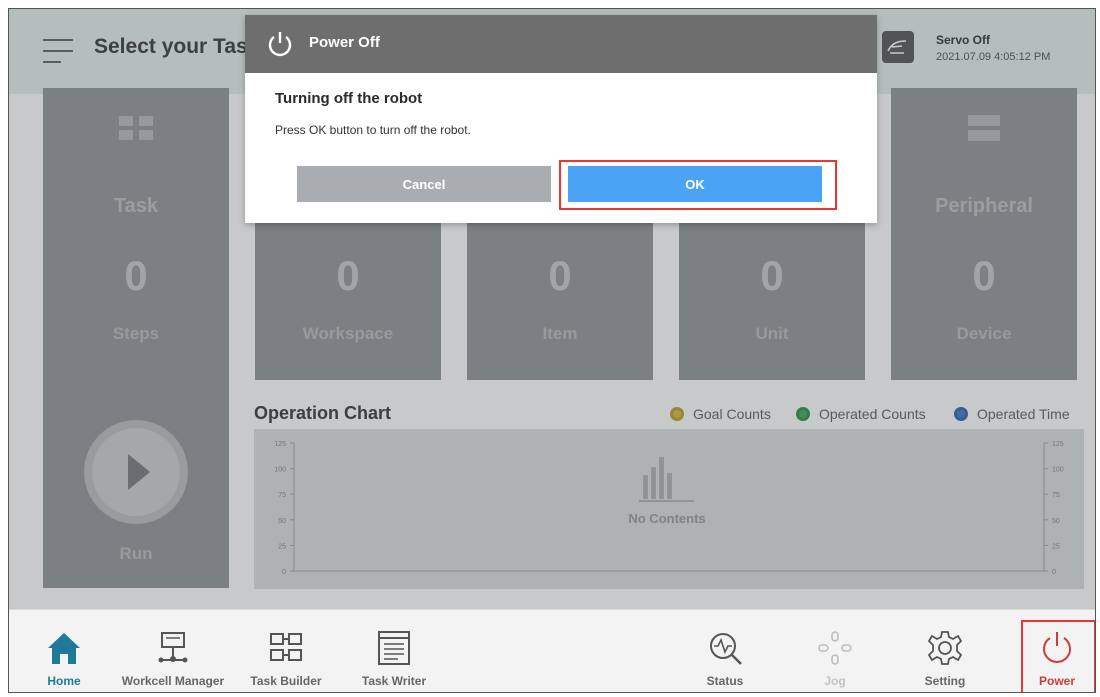 Image resolution: width=1100 pixels, height=697 pixels. I want to click on home-icon, so click(64, 648).